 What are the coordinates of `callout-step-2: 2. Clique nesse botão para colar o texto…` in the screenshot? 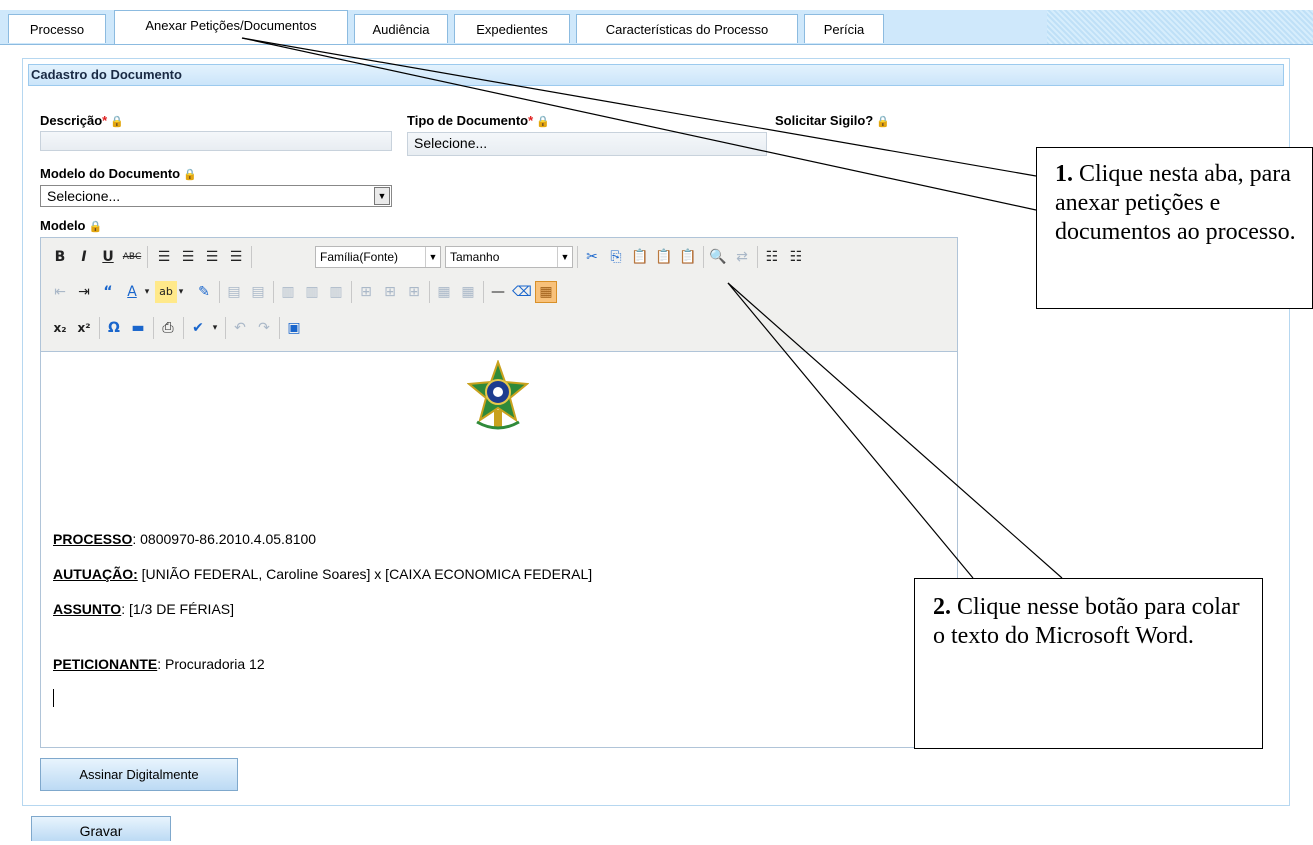 It's located at (1088, 663).